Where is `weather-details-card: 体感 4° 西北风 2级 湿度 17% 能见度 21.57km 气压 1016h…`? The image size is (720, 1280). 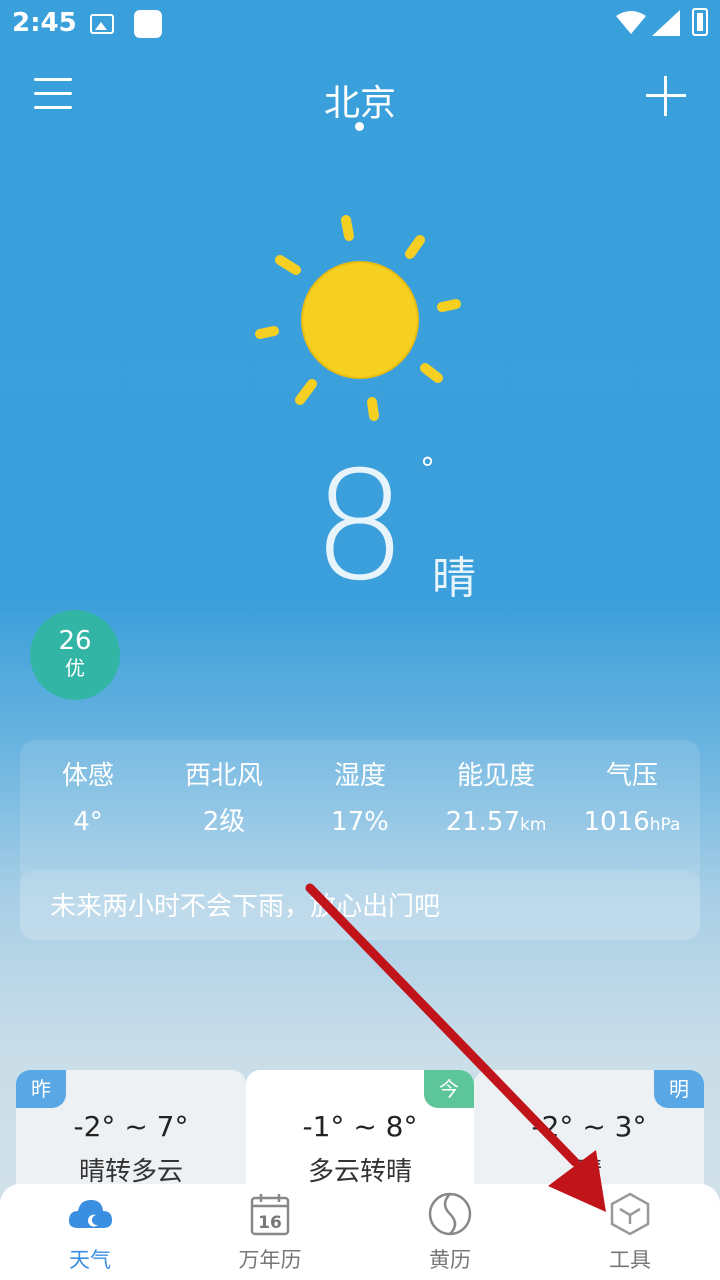 weather-details-card: 体感 4° 西北风 2级 湿度 17% 能见度 21.57km 气压 1016h… is located at coordinates (360, 840).